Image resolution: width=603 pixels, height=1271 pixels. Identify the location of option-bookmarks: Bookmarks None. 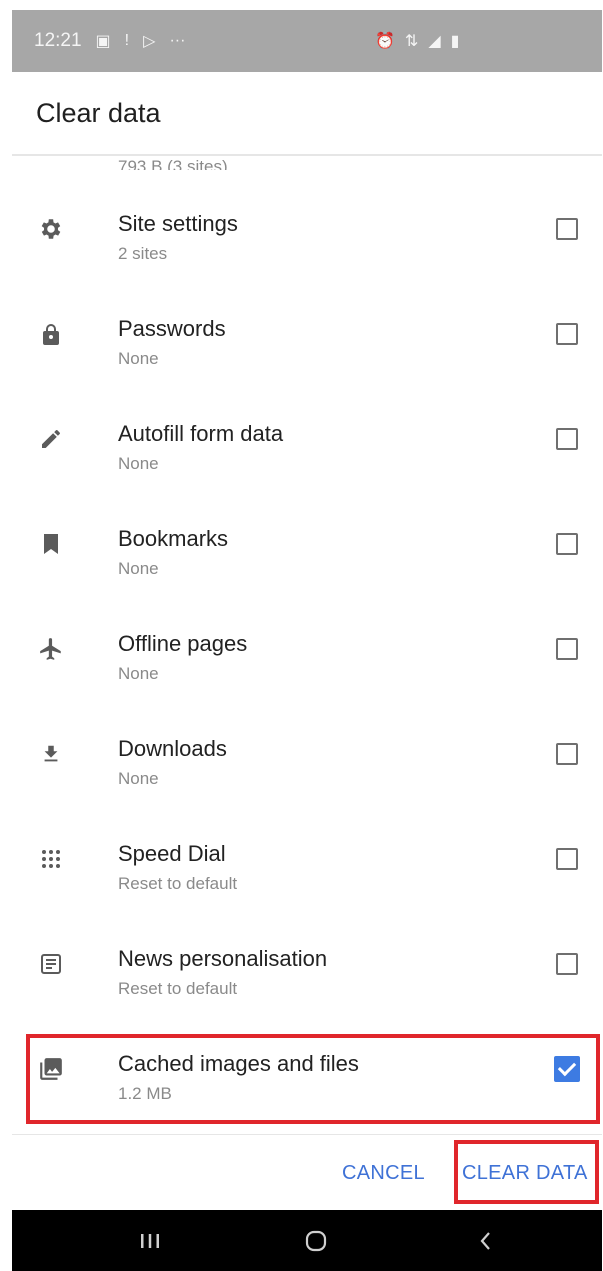
(307, 543).